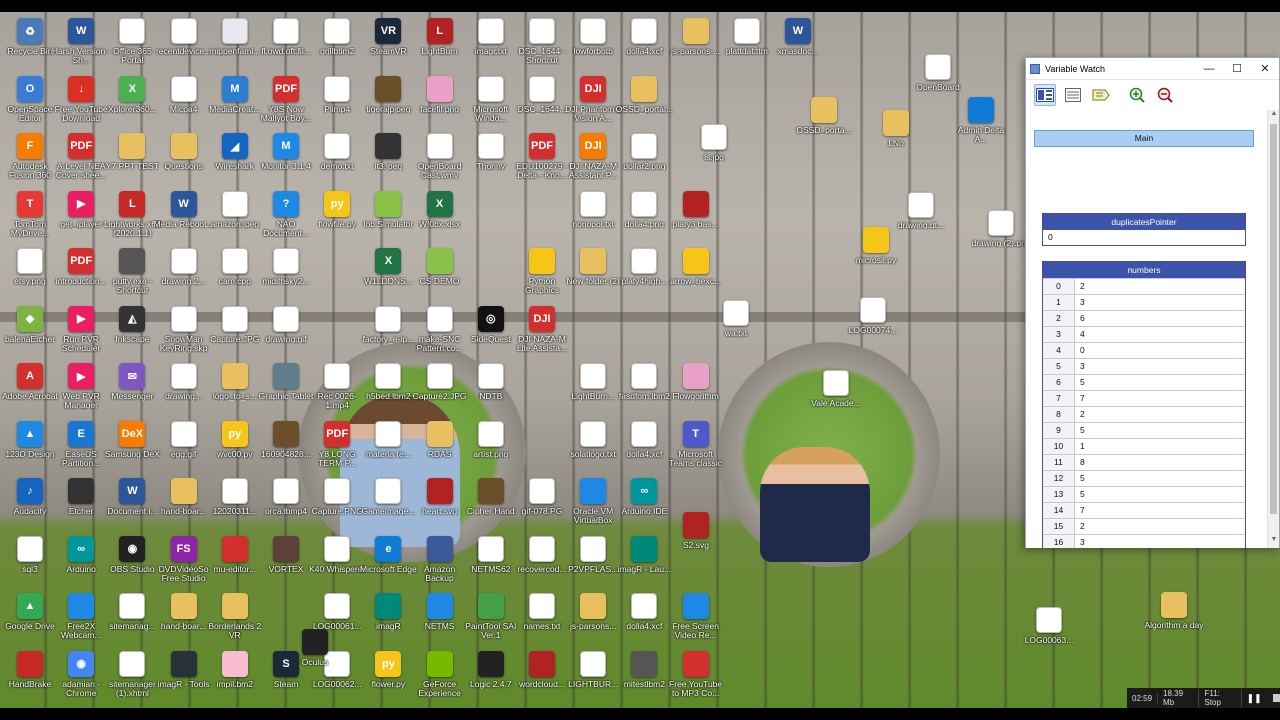 The height and width of the screenshot is (720, 1280). I want to click on desktop-icon: gif-078.PG, so click(542, 504).